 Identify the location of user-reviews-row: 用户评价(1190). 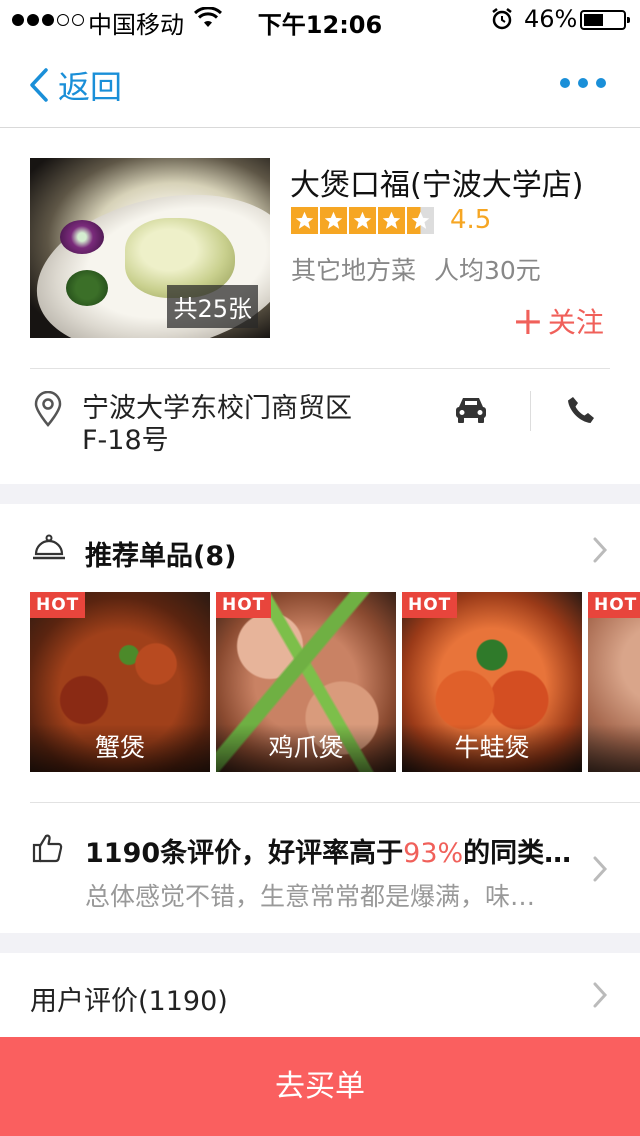
(320, 995).